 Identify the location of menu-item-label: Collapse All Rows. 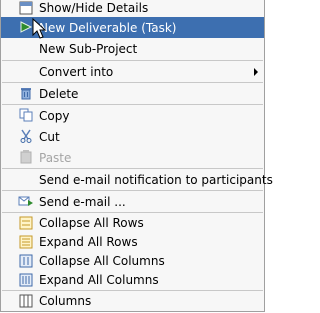
(91, 222).